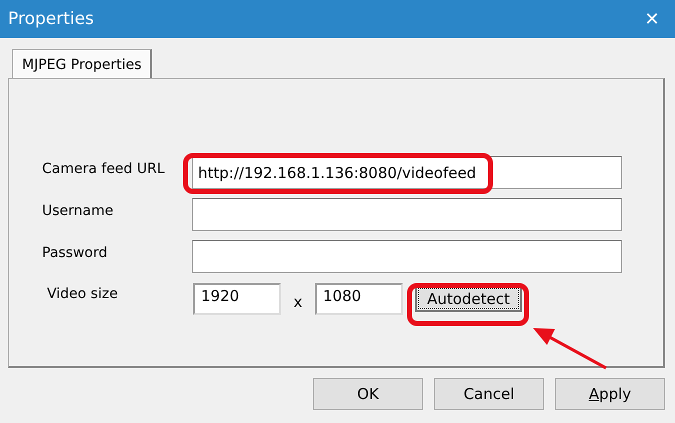 This screenshot has width=675, height=423. What do you see at coordinates (237, 298) in the screenshot?
I see `width-field: 1920` at bounding box center [237, 298].